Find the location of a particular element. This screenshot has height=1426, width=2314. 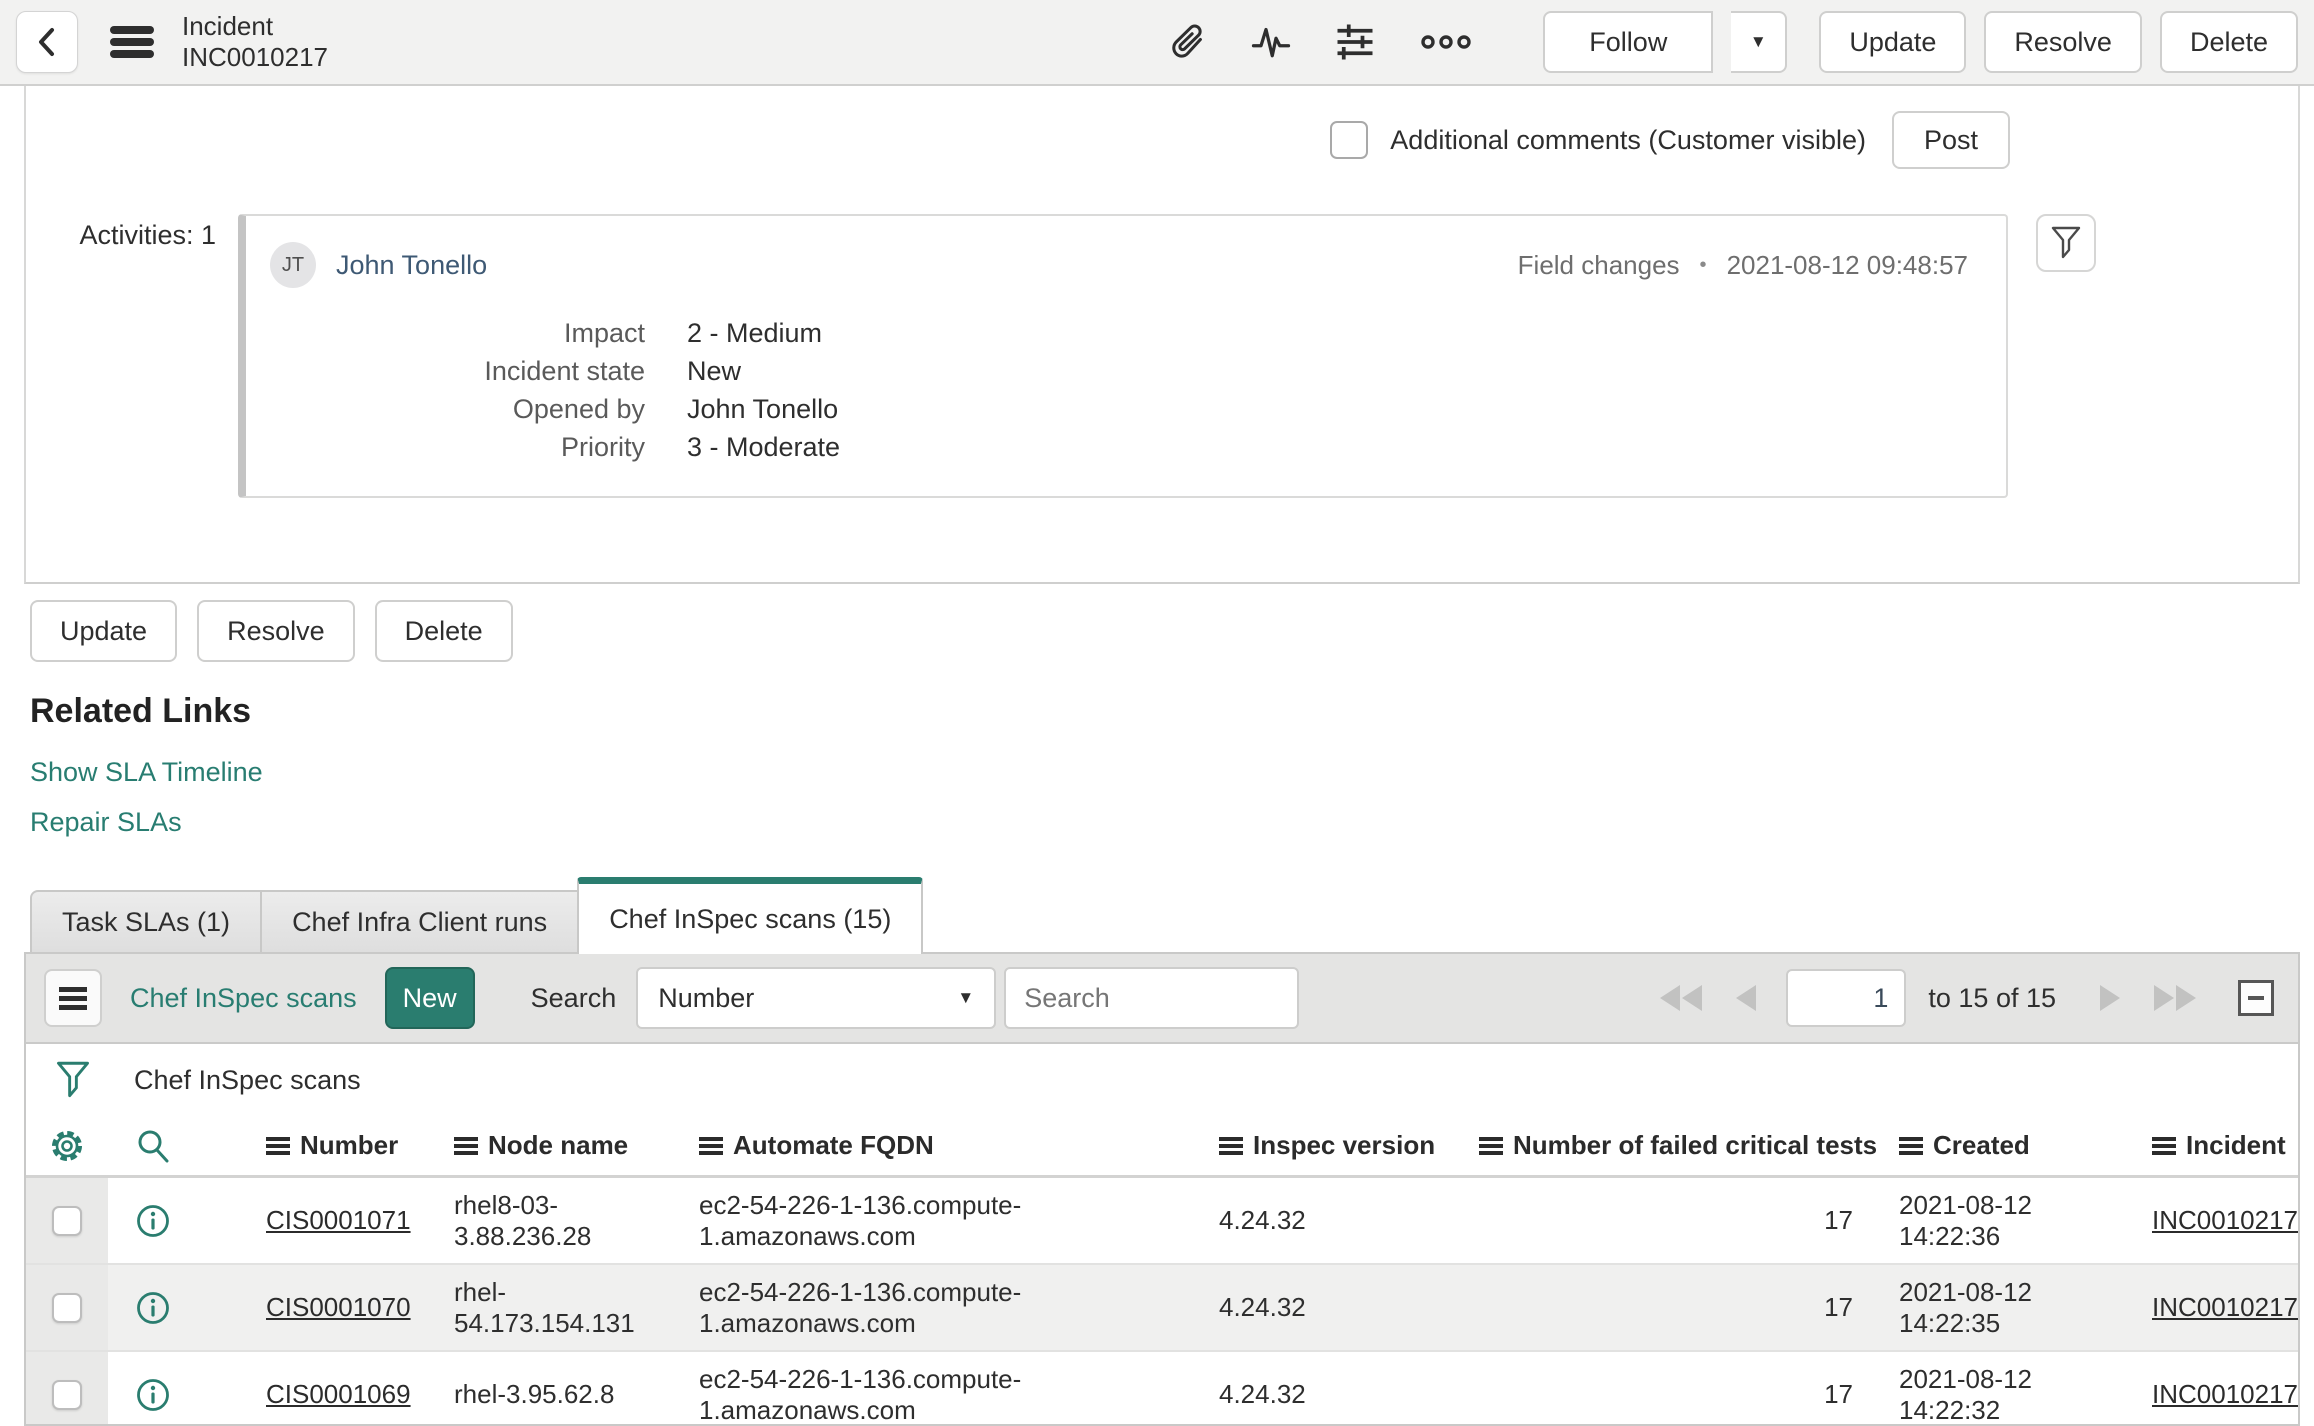

update-button: Update is located at coordinates (1893, 42).